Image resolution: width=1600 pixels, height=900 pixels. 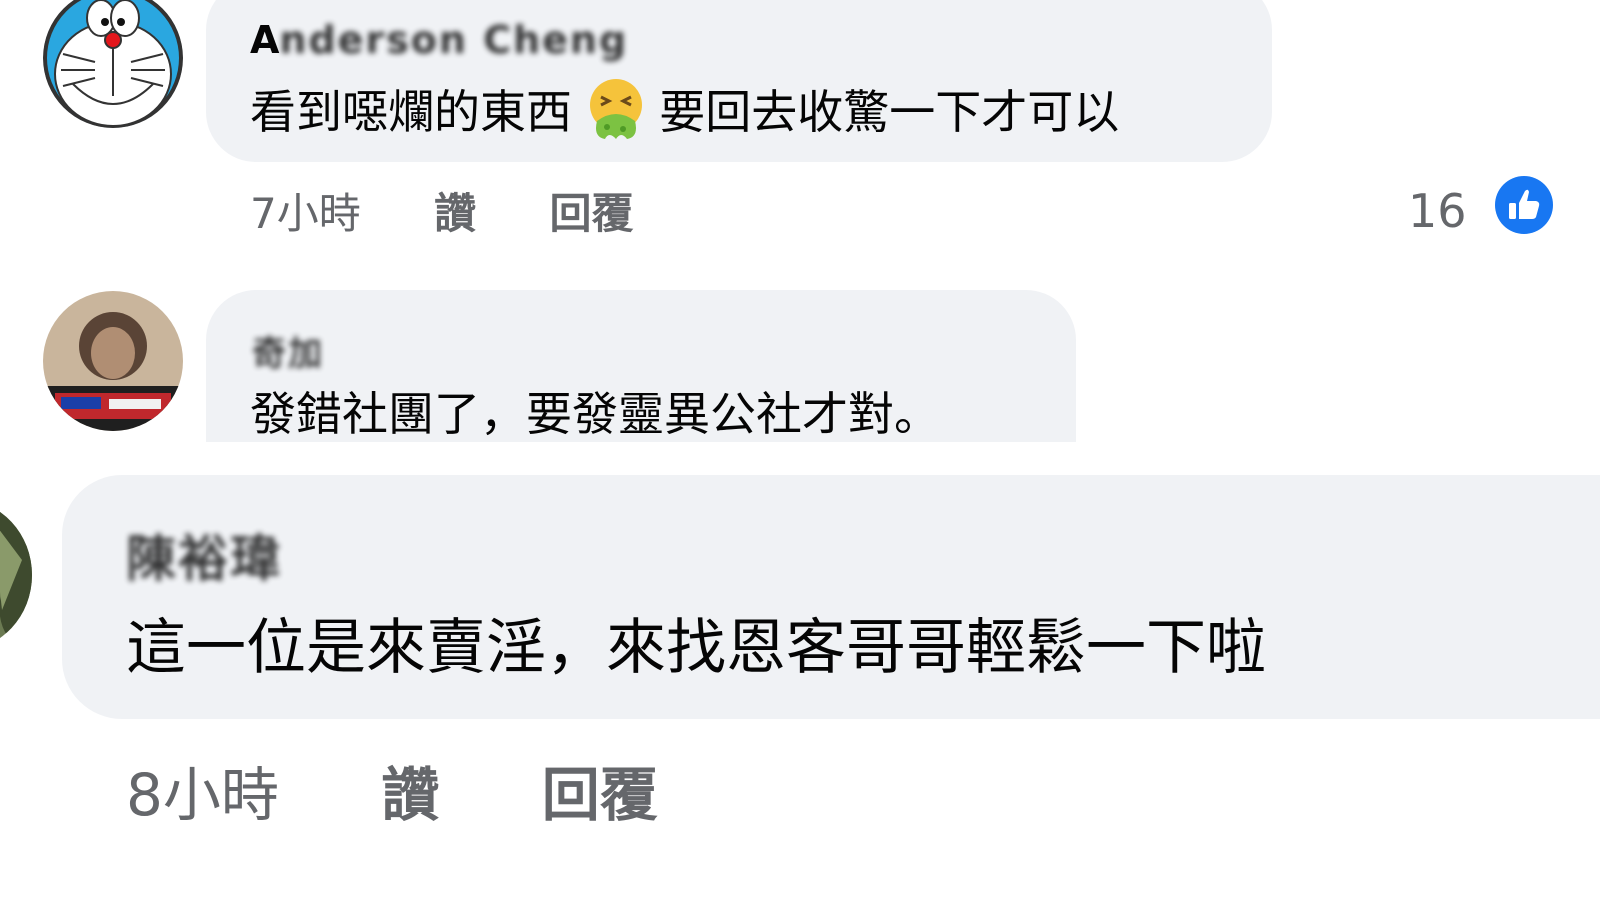 I want to click on author-rest-blurred: nderson Cheng, so click(x=454, y=40).